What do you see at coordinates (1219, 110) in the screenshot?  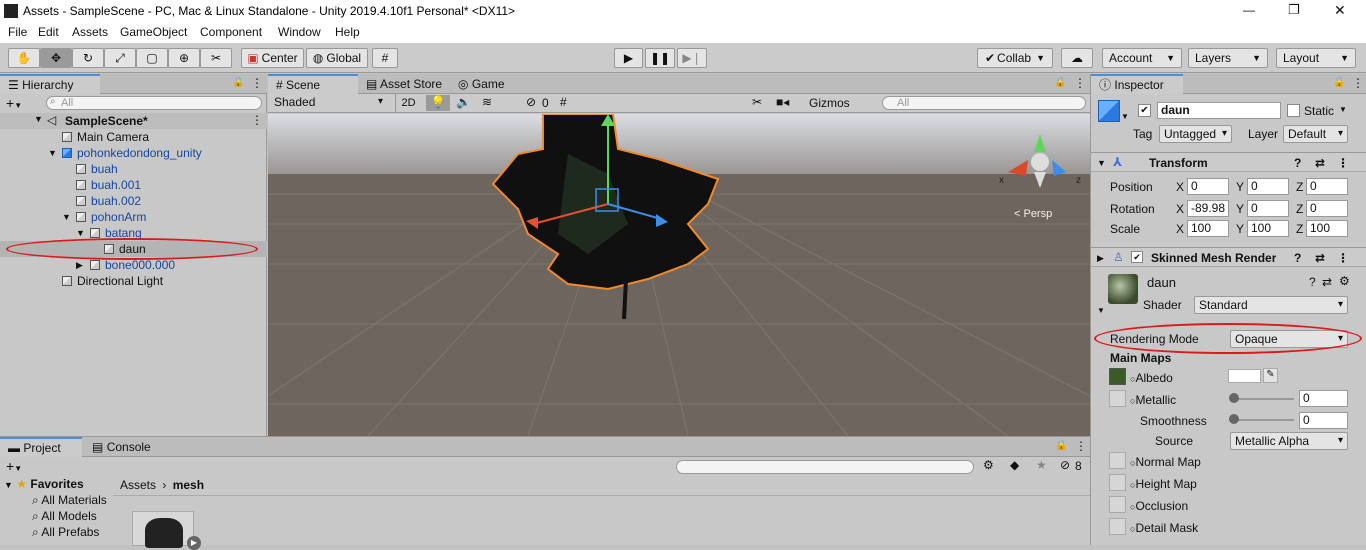 I see `object-name-input: daun` at bounding box center [1219, 110].